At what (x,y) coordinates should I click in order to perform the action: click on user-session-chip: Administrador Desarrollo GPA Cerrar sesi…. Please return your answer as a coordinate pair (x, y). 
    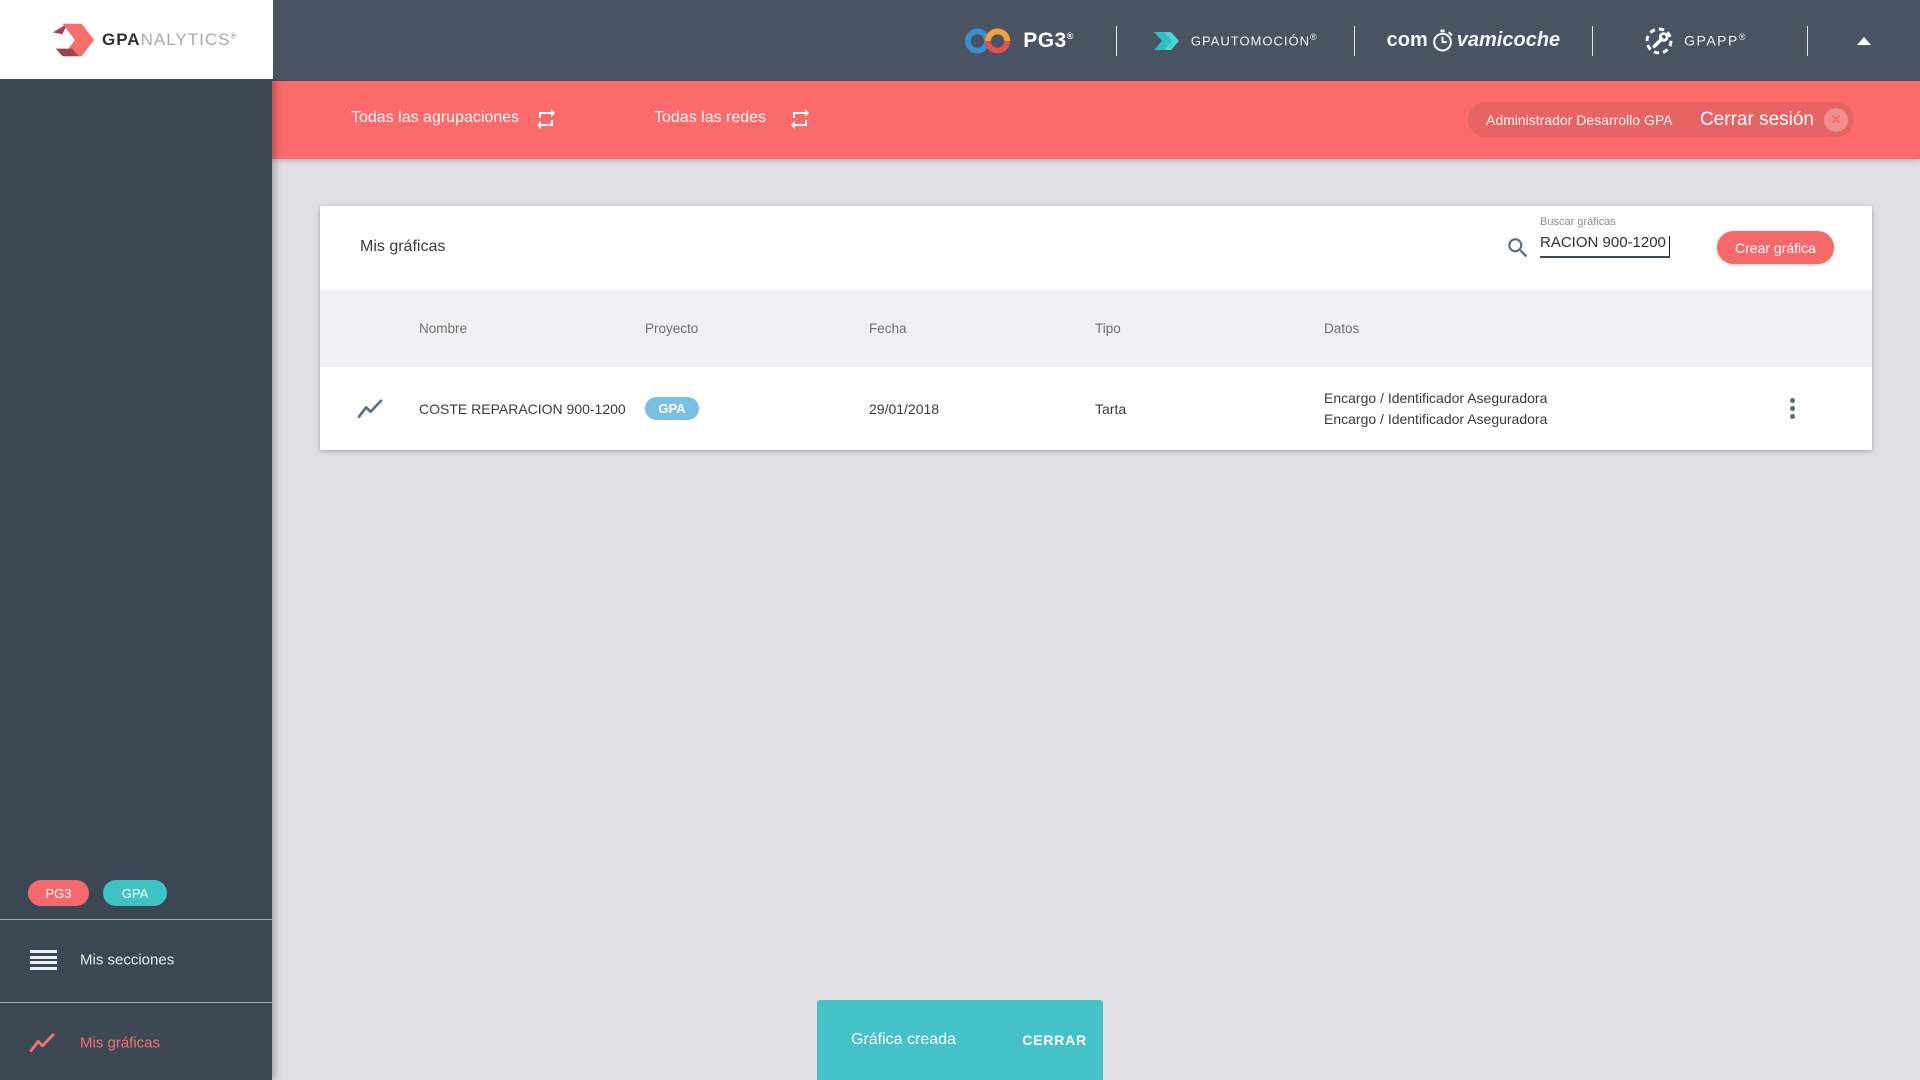
    Looking at the image, I should click on (1661, 119).